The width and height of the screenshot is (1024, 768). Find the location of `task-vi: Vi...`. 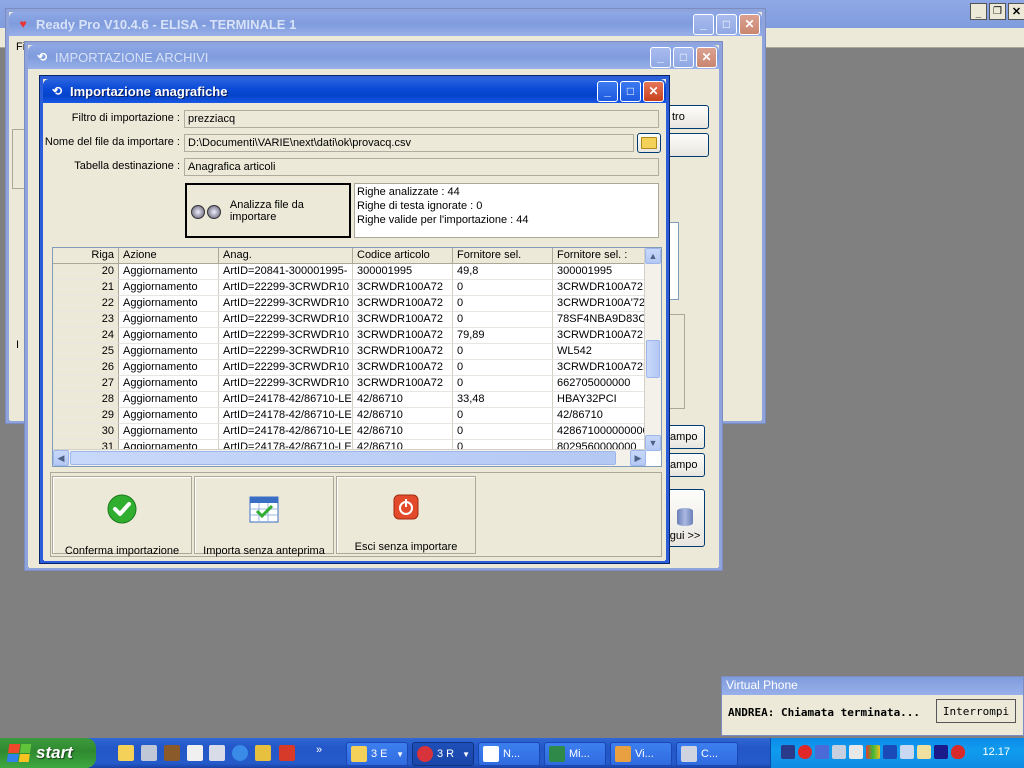

task-vi: Vi... is located at coordinates (641, 754).